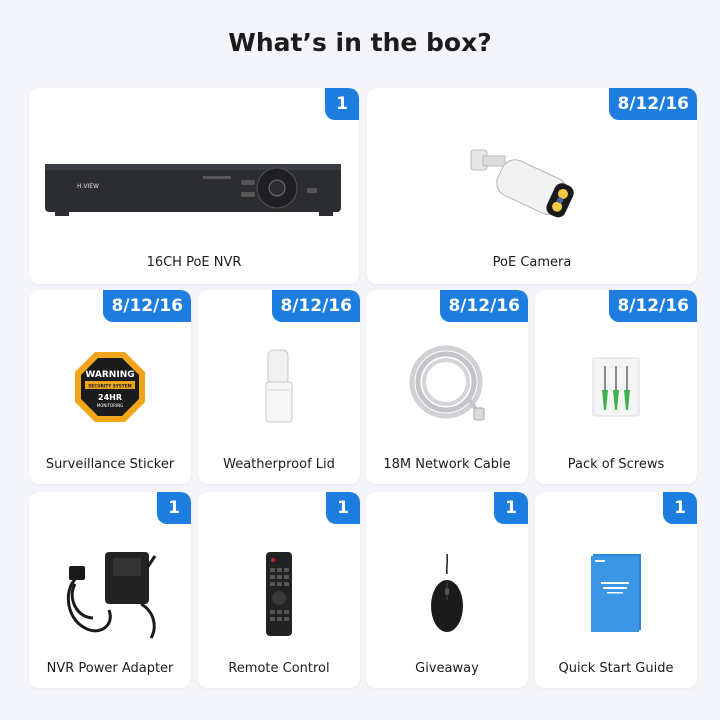 This screenshot has height=720, width=720. What do you see at coordinates (522, 183) in the screenshot?
I see `bullet-camera-icon` at bounding box center [522, 183].